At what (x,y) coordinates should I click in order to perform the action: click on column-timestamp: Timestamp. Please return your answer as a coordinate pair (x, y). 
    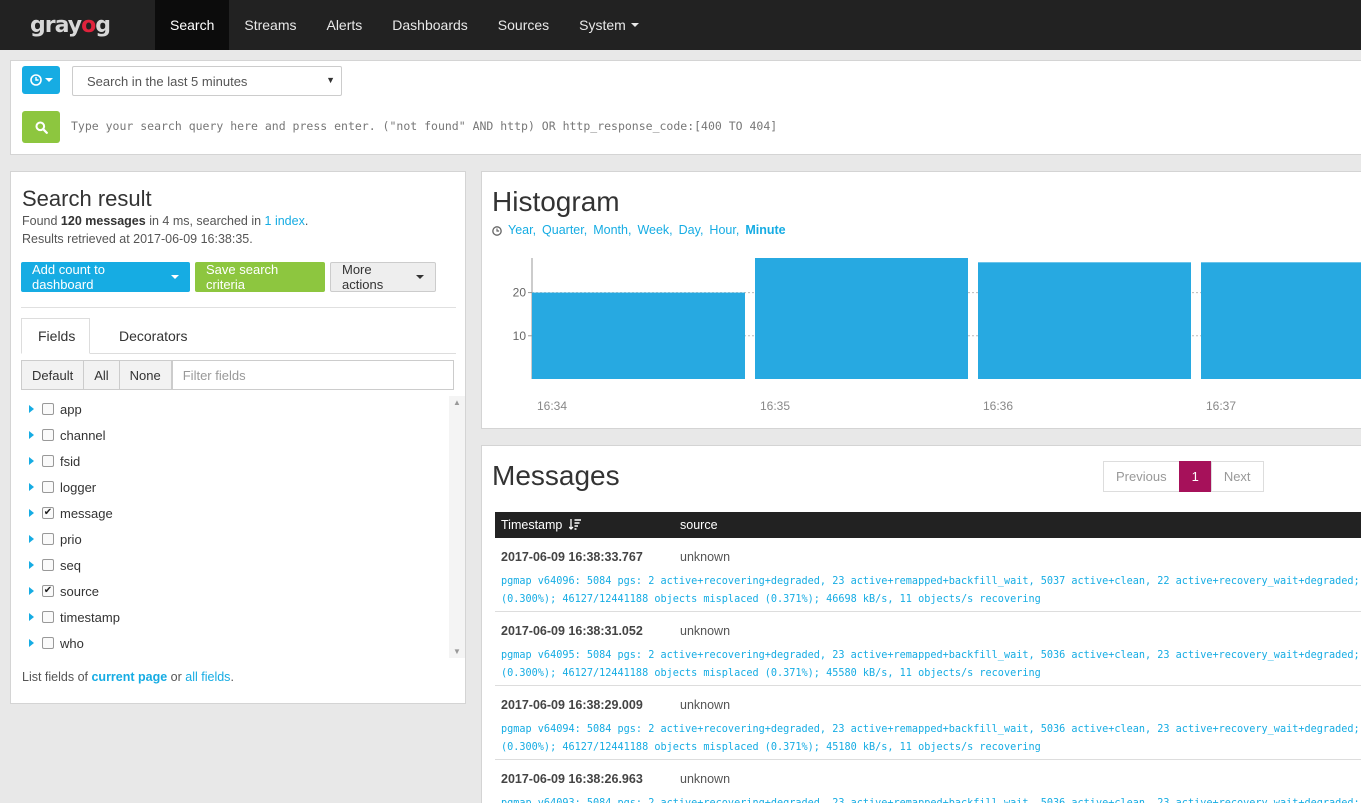
    Looking at the image, I should click on (541, 525).